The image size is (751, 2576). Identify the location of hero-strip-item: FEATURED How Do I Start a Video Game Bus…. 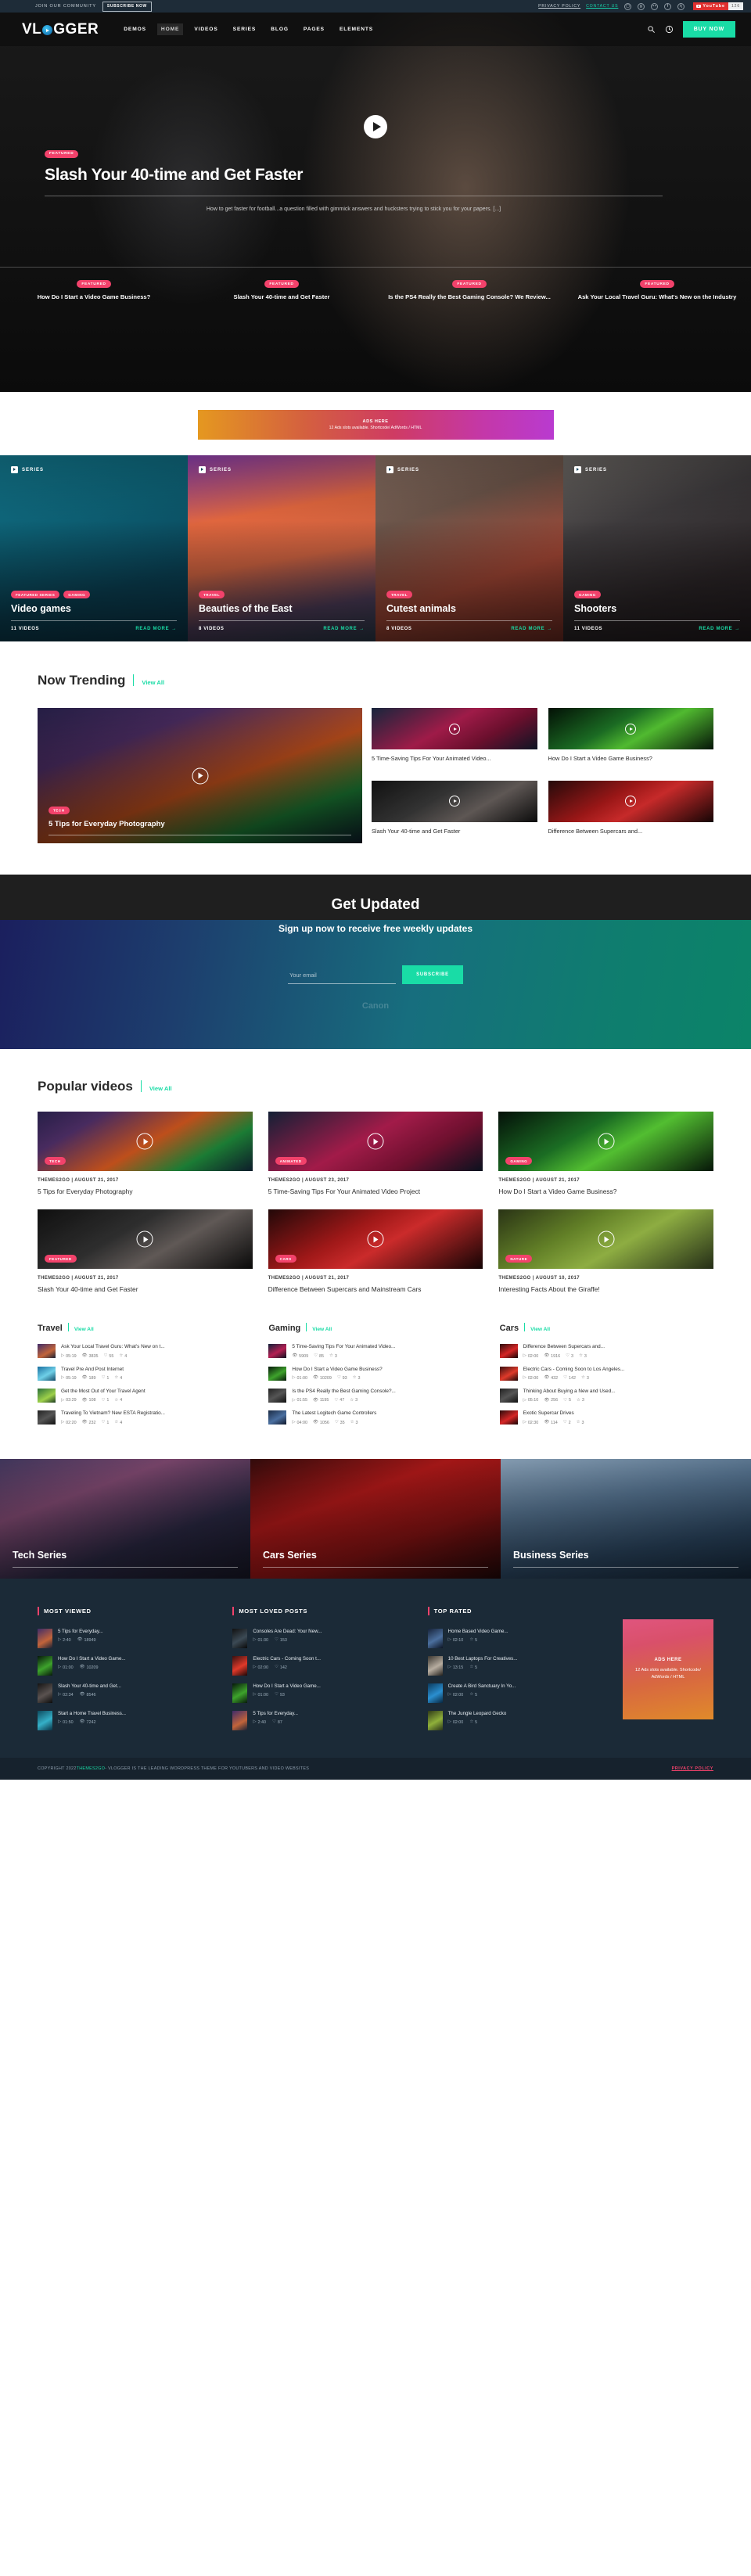
(94, 291).